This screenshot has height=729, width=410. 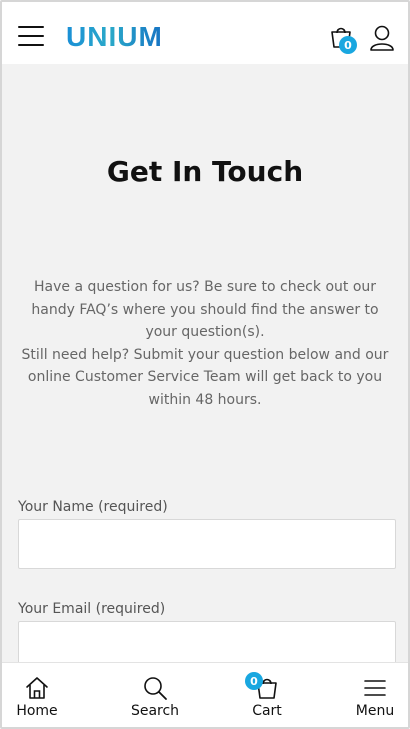 I want to click on nav-home: Home, so click(x=44, y=695).